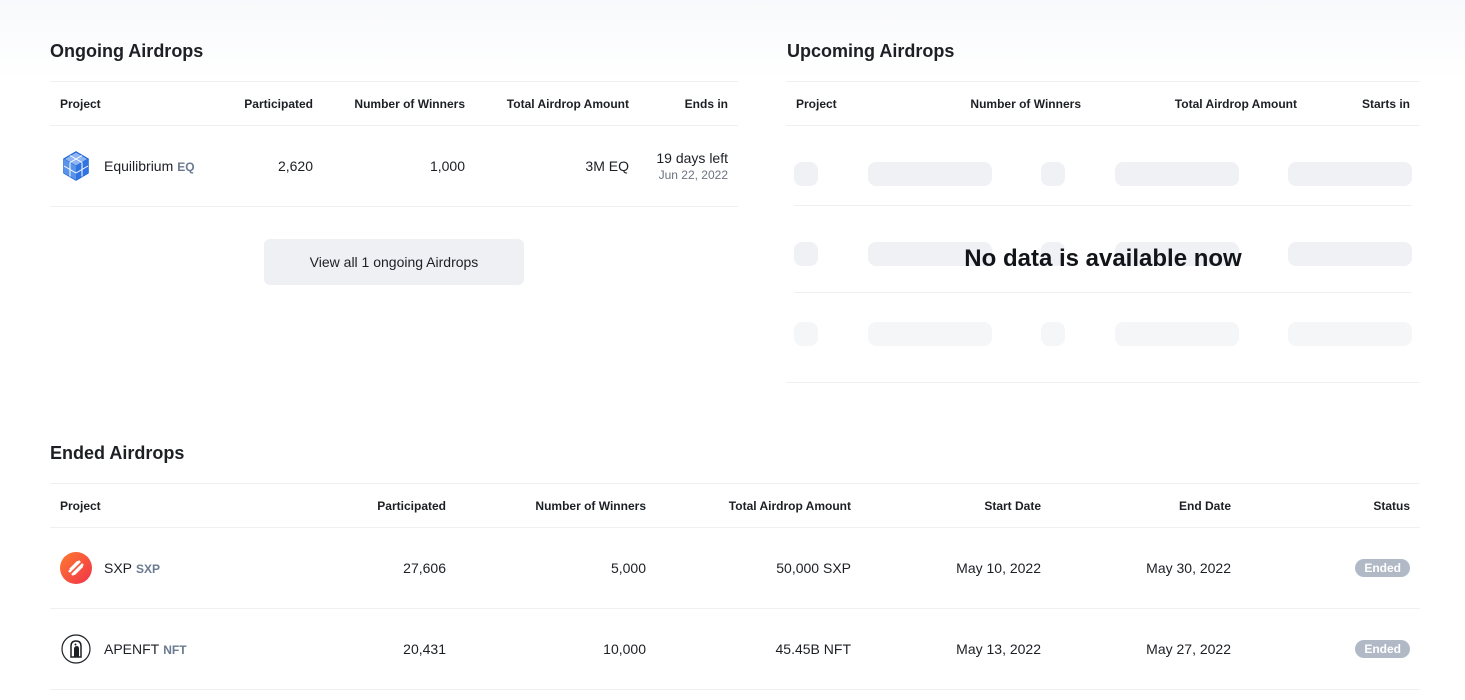  I want to click on winners-value: 1,000, so click(399, 166).